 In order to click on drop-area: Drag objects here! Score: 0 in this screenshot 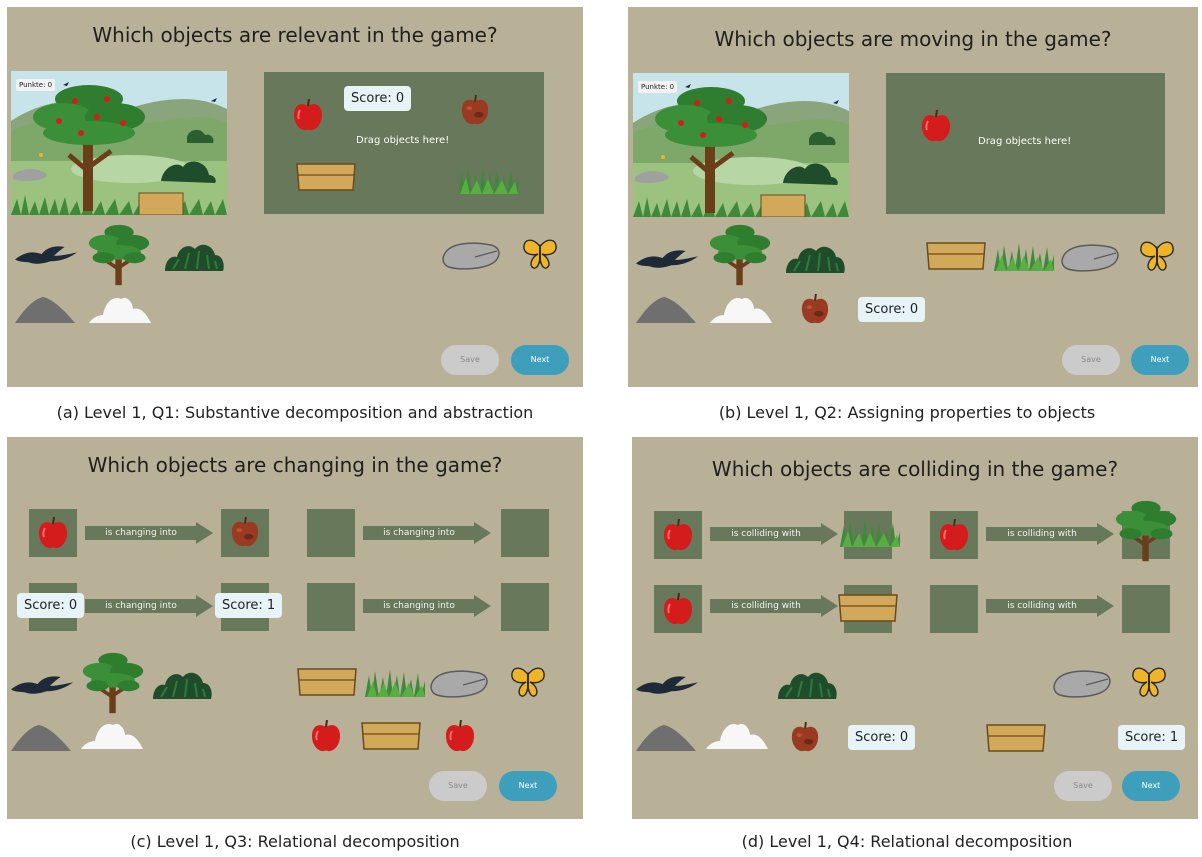, I will do `click(404, 143)`.